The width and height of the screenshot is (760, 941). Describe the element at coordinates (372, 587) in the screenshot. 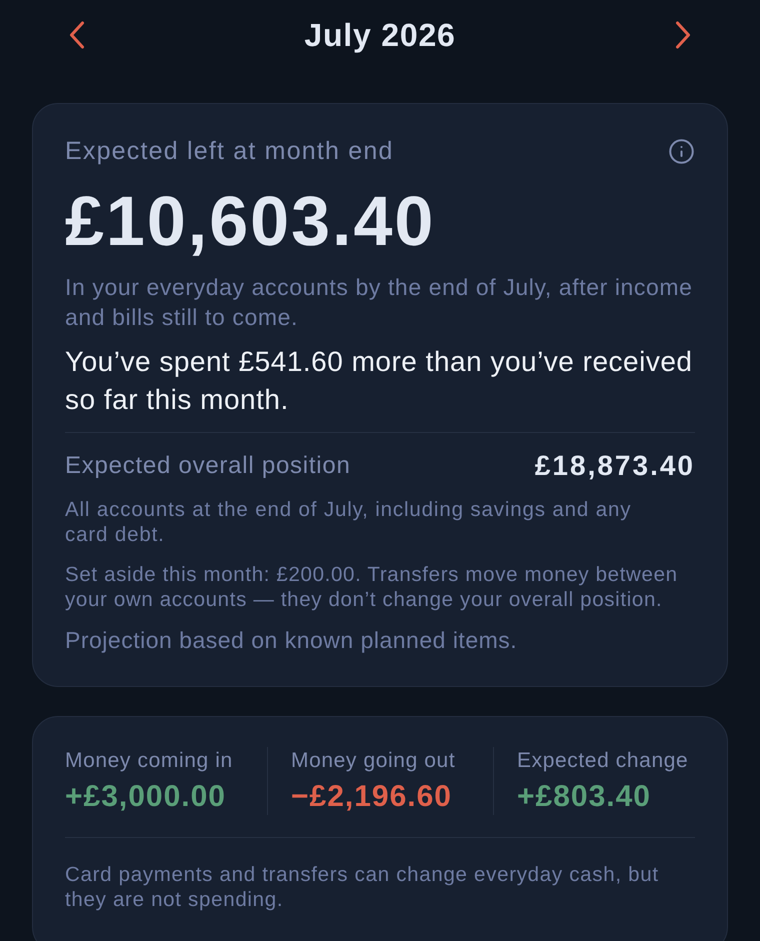

I see `transfer-note: Set aside this month: £200.00. Transfers move money between your own accounts — they don’t change your overall position.` at that location.